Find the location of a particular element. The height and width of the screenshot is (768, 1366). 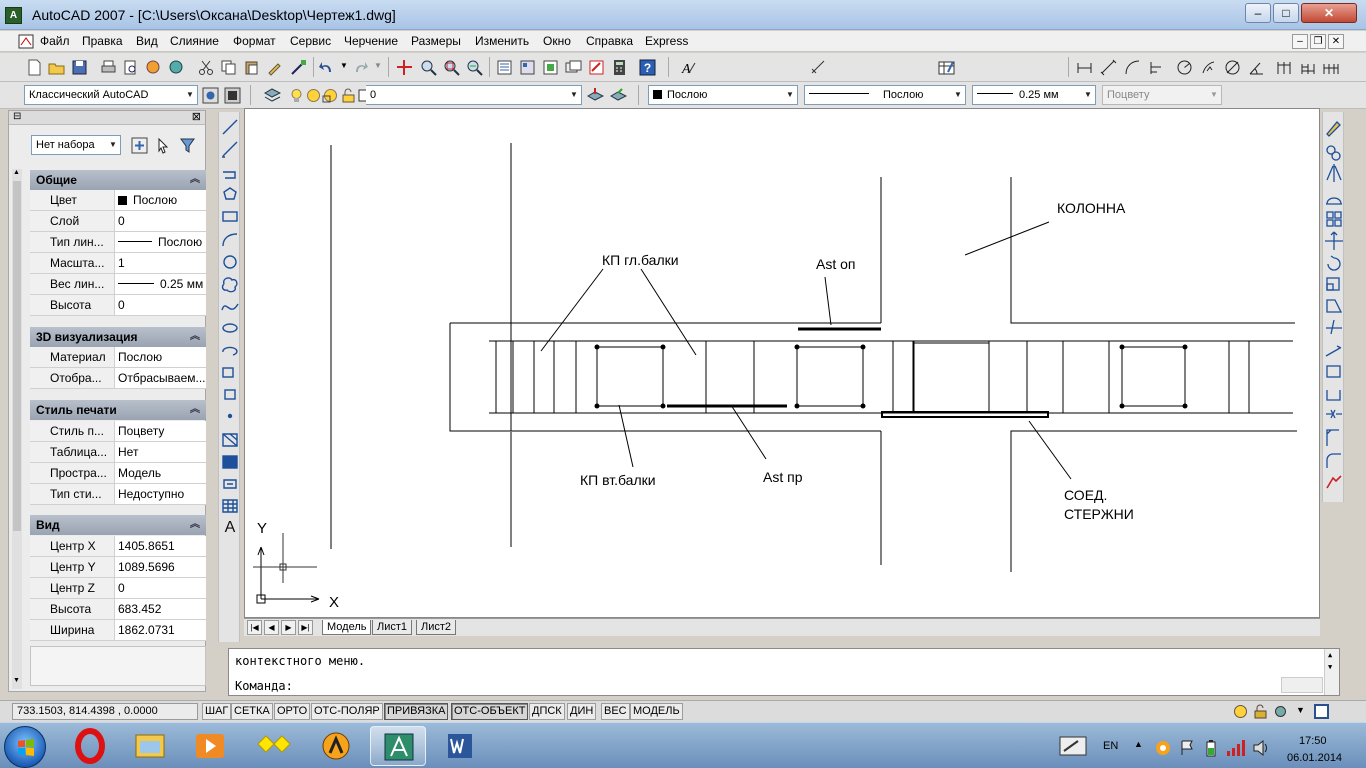

start-button is located at coordinates (25, 747).